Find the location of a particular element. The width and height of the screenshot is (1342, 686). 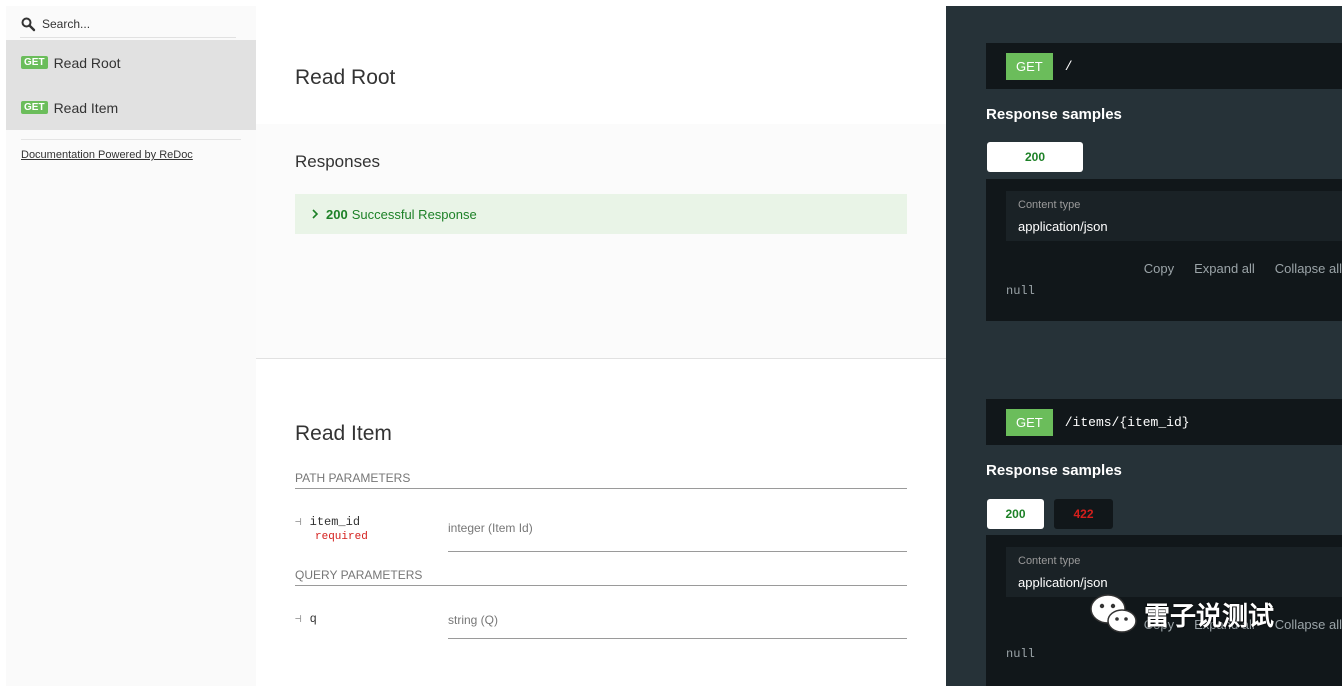

watermark-text: 雷子说测试 is located at coordinates (1209, 616).